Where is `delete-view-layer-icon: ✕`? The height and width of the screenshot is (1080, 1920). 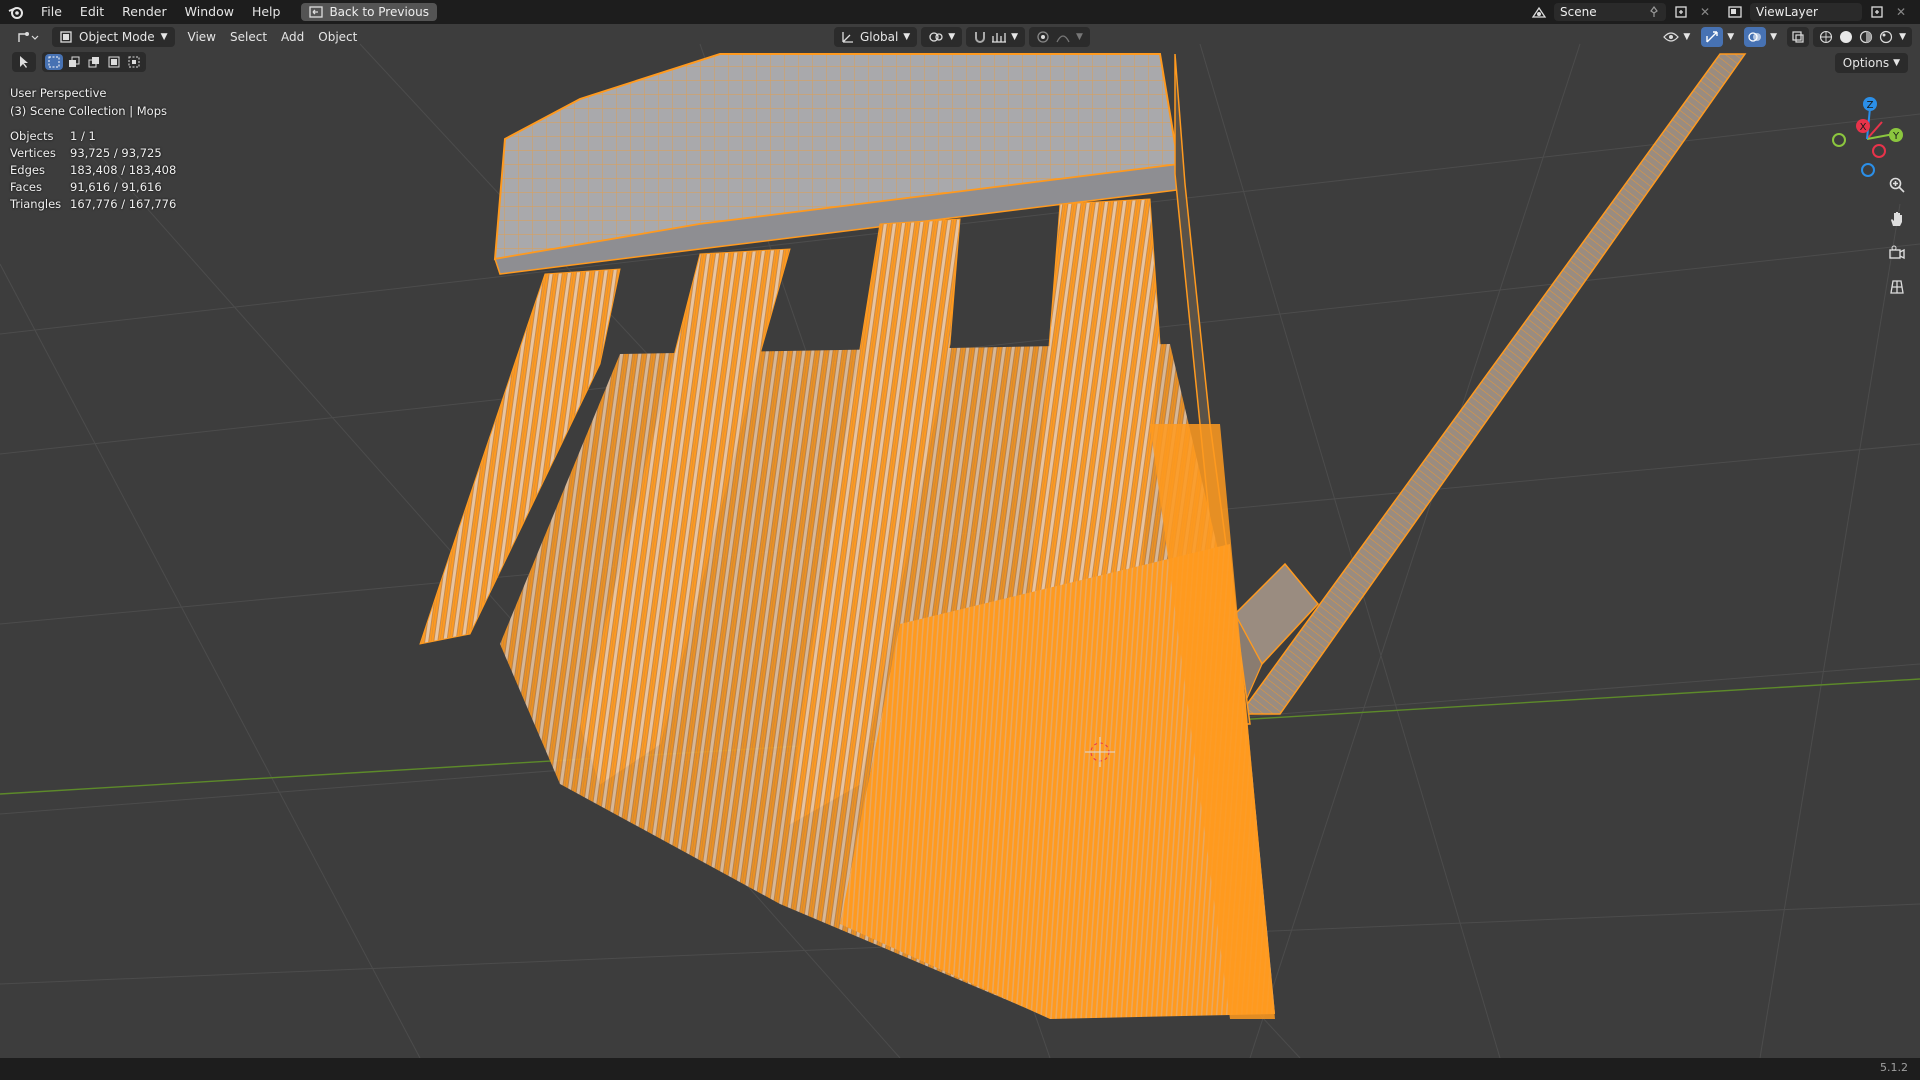
delete-view-layer-icon: ✕ is located at coordinates (1901, 12).